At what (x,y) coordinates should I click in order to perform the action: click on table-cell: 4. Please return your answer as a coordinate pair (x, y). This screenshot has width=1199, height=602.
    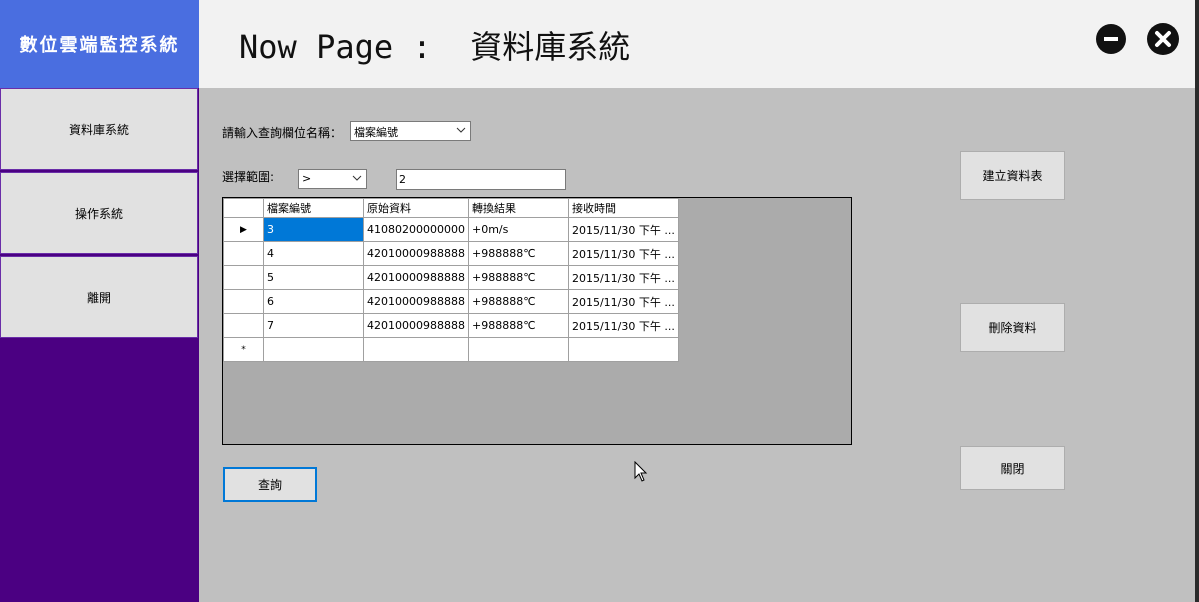
    Looking at the image, I should click on (313, 253).